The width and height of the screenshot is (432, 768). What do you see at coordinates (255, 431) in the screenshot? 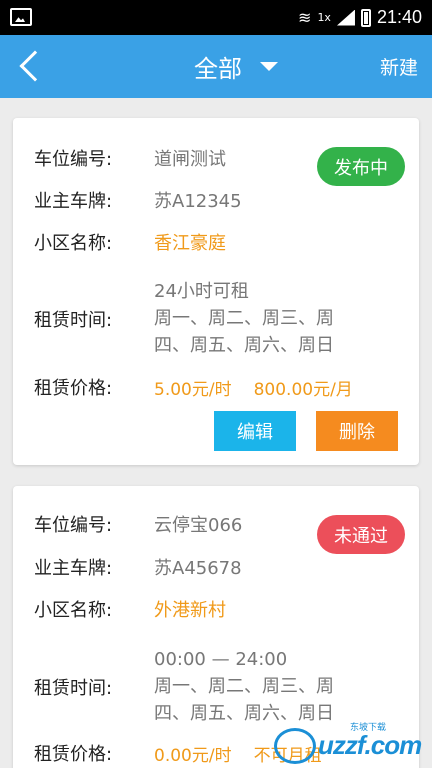
I see `edit-button: 编辑` at bounding box center [255, 431].